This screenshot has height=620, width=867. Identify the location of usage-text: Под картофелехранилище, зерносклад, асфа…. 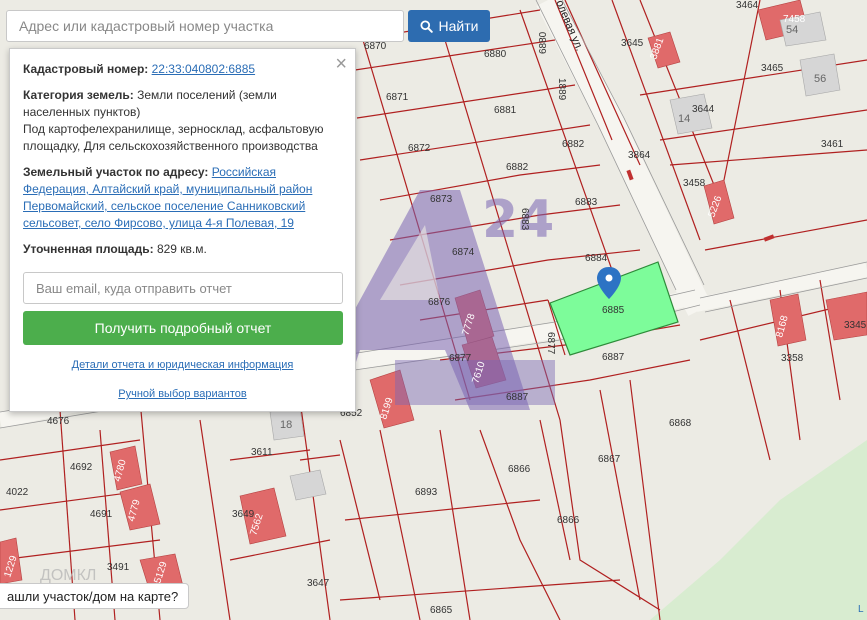
(173, 137).